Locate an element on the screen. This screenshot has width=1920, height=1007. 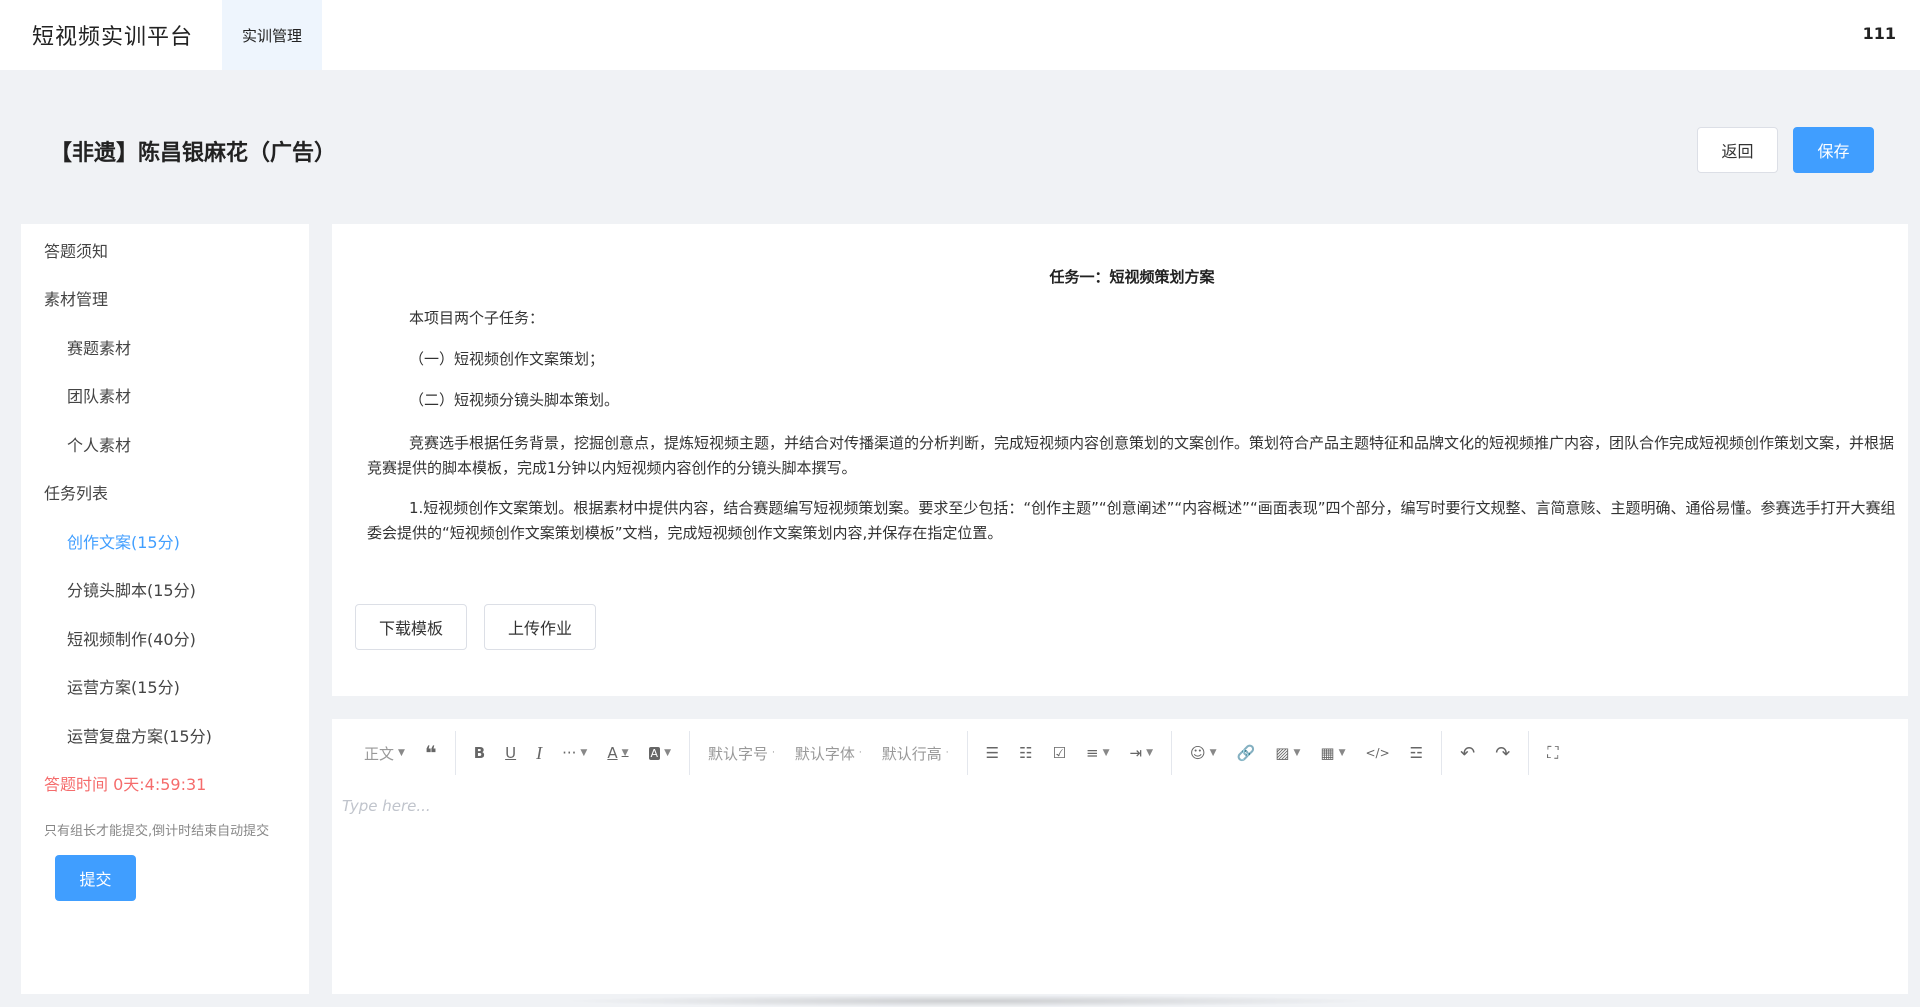
undo-icon: ↶ is located at coordinates (1467, 753).